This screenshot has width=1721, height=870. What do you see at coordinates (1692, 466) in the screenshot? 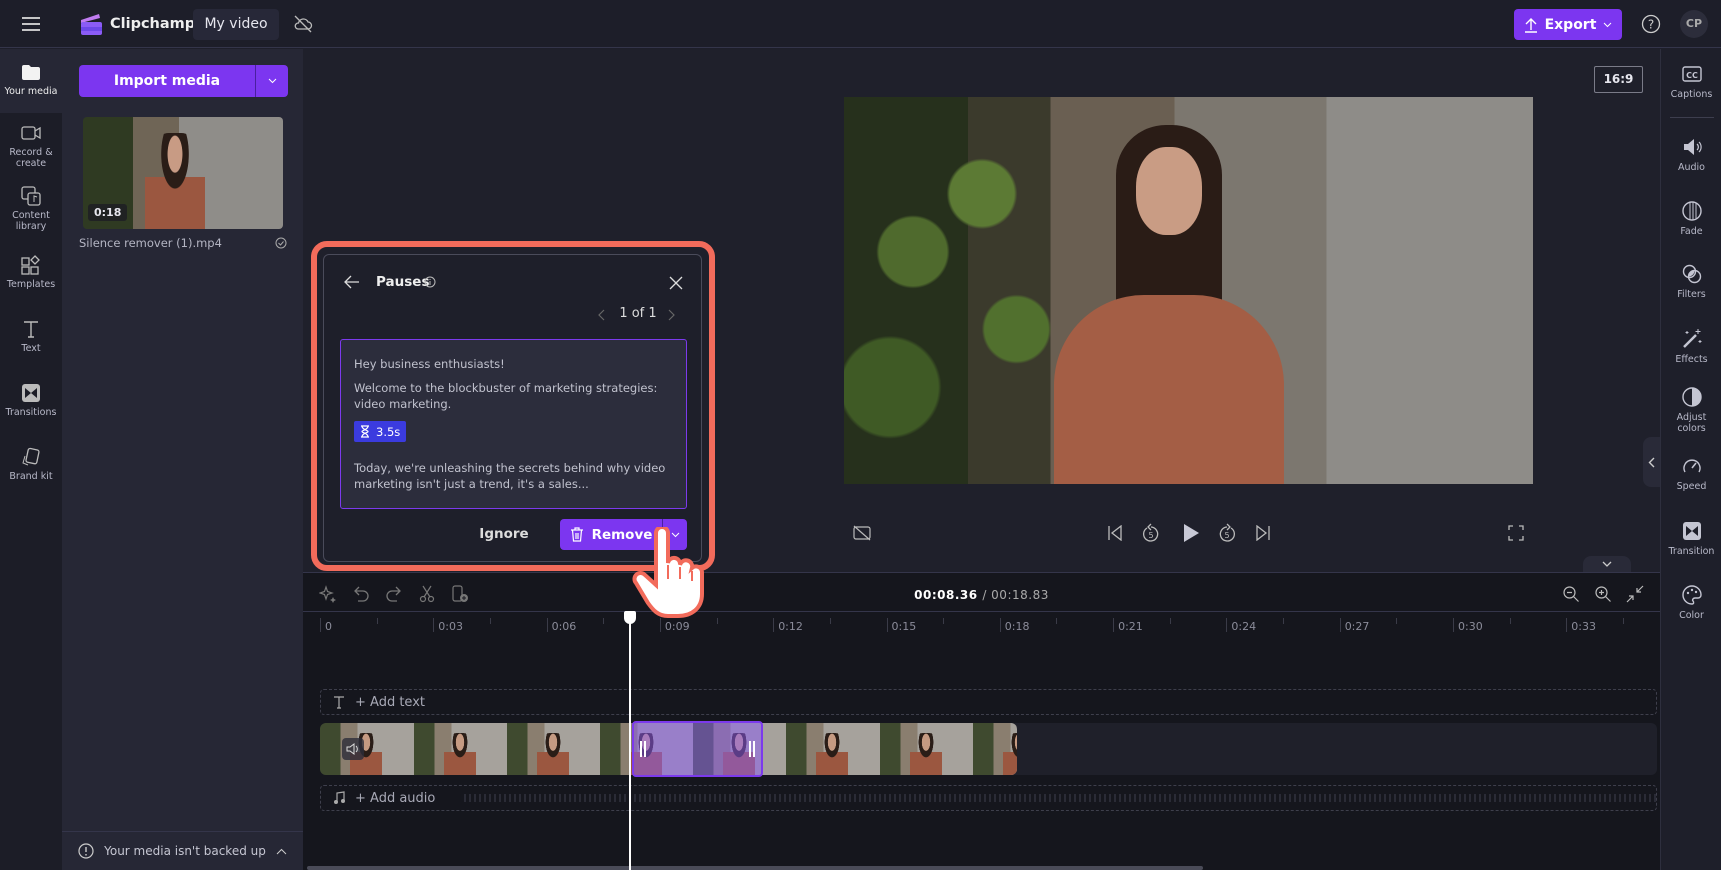
I see `speed-icon` at bounding box center [1692, 466].